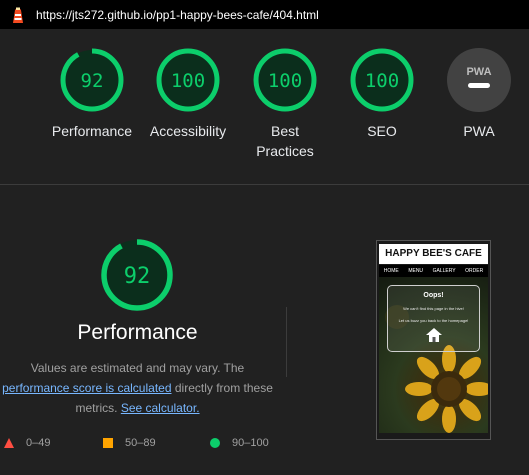 The height and width of the screenshot is (475, 529). I want to click on gauge-seo: 100 SEO, so click(382, 94).